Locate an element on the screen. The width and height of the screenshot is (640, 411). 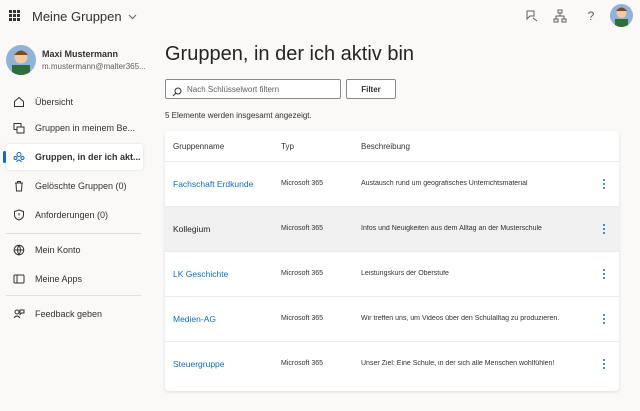
sidebar-item-requests: Anforderungen (0) is located at coordinates (74, 215).